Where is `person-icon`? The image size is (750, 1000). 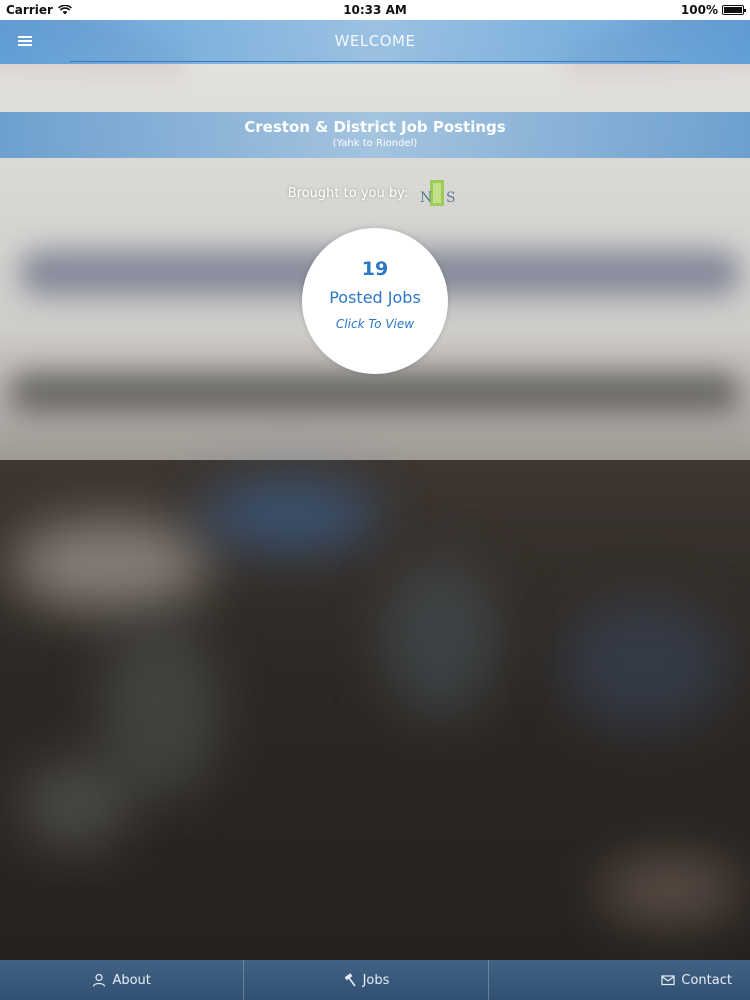 person-icon is located at coordinates (99, 980).